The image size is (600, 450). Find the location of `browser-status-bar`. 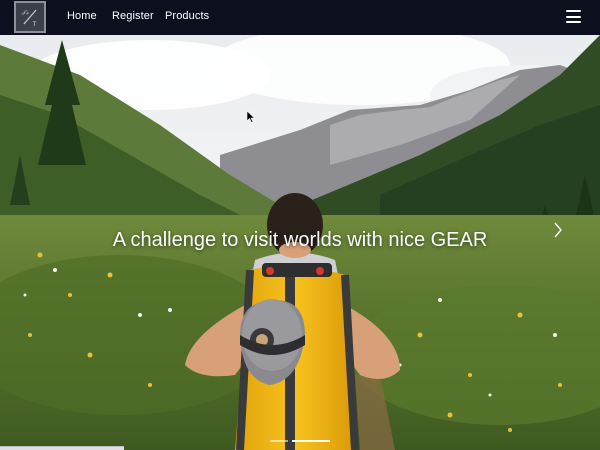

browser-status-bar is located at coordinates (62, 448).